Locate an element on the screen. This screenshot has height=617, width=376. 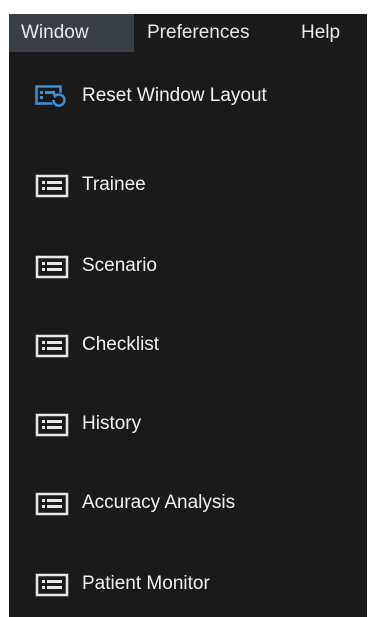
menu-item-history: History is located at coordinates (188, 424).